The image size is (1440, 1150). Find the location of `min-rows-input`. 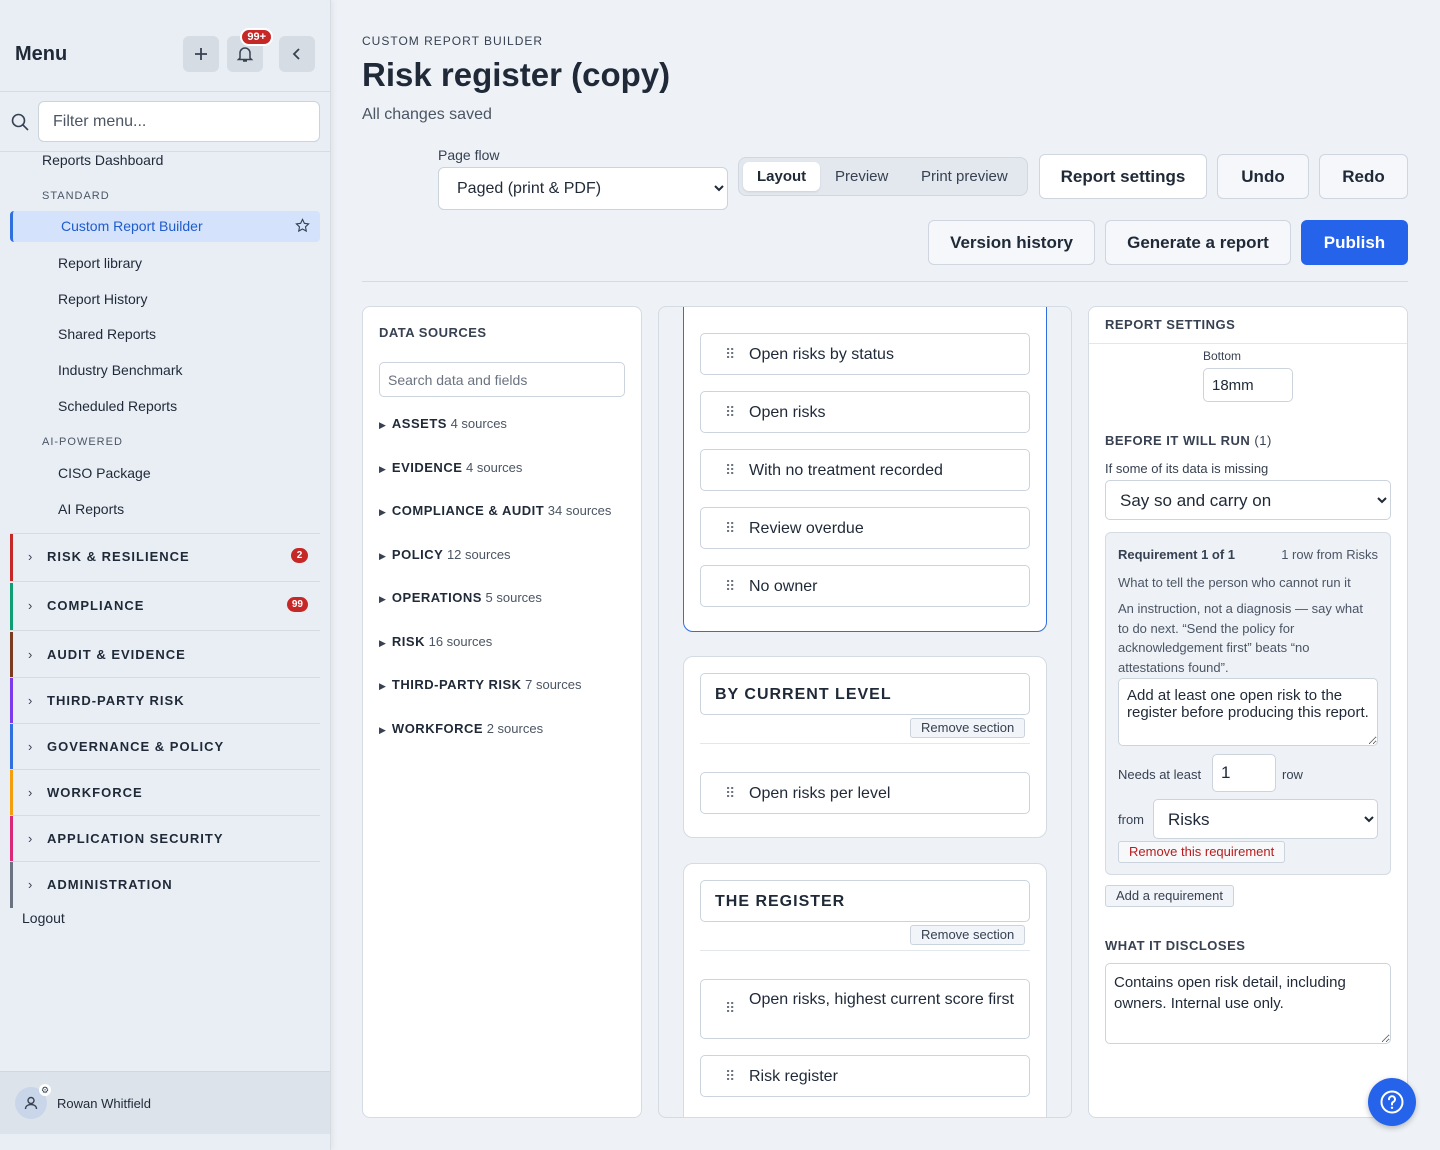

min-rows-input is located at coordinates (1244, 773).